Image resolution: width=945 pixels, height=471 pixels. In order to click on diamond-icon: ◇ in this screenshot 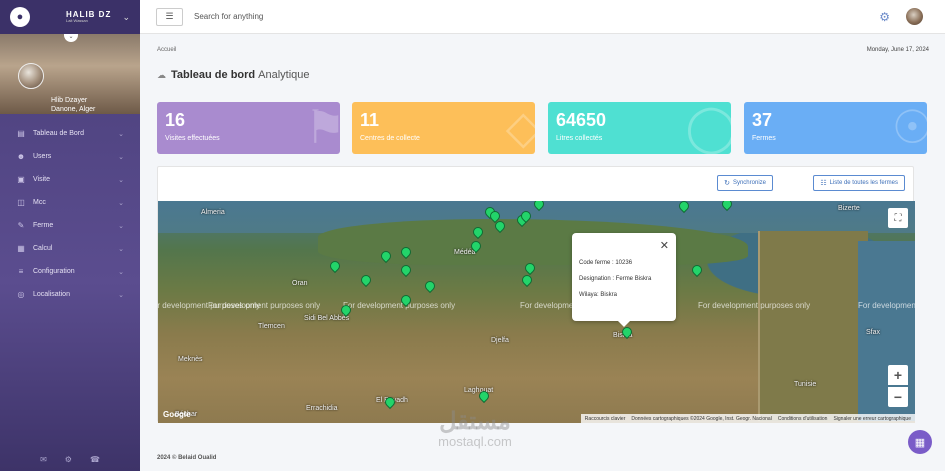, I will do `click(520, 127)`.